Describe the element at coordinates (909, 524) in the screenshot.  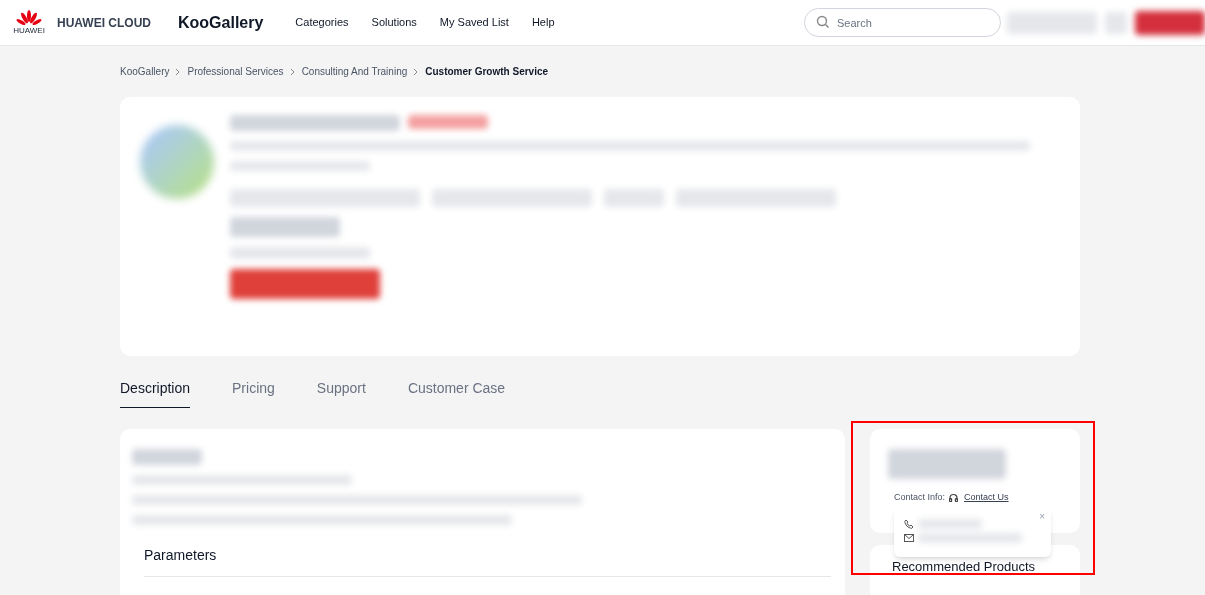
I see `phone-icon` at that location.